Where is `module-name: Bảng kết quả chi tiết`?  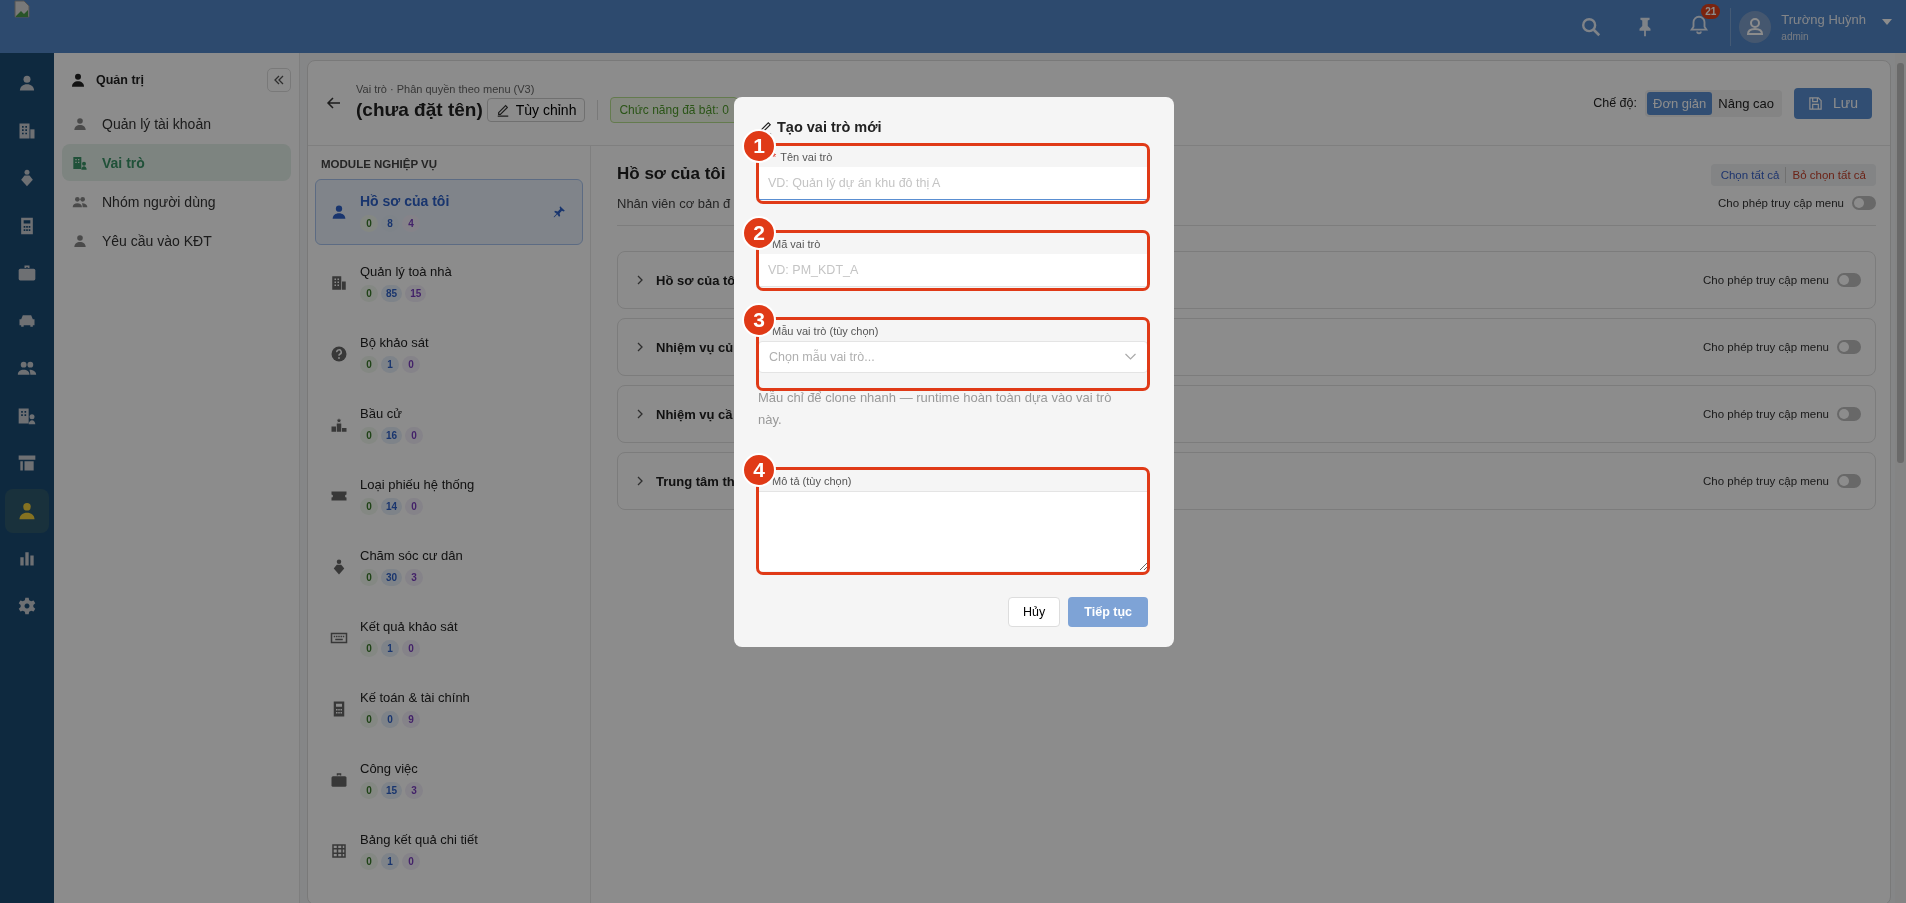
module-name: Bảng kết quả chi tiết is located at coordinates (419, 839).